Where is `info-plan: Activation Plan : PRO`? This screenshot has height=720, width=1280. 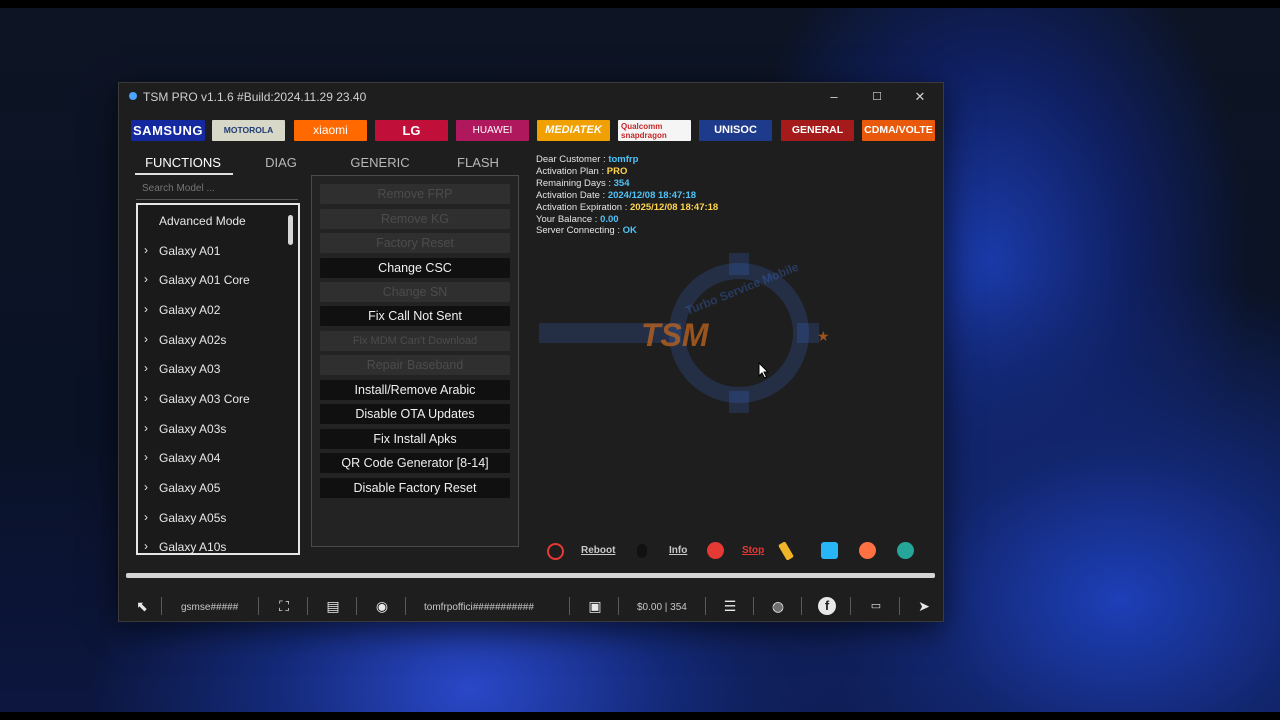 info-plan: Activation Plan : PRO is located at coordinates (627, 172).